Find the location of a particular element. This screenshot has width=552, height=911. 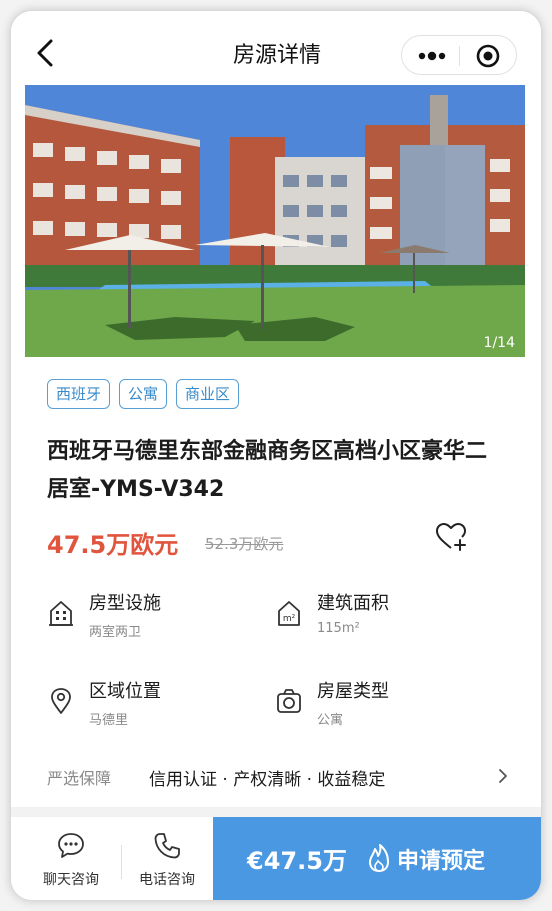

feature-label: 区域位置 is located at coordinates (125, 691).